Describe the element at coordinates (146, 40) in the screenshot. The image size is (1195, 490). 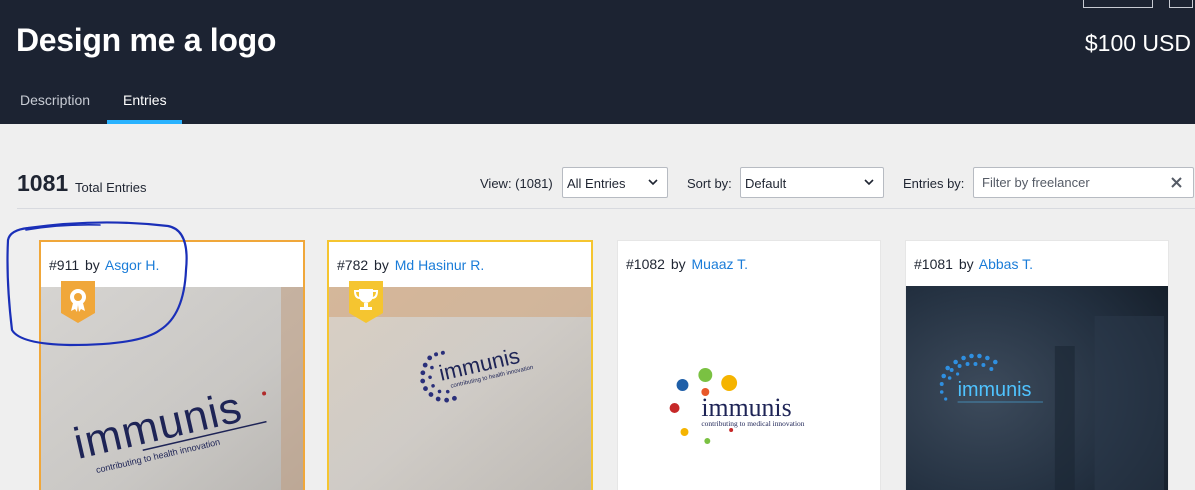
I see `page-title: Design me a logo` at that location.